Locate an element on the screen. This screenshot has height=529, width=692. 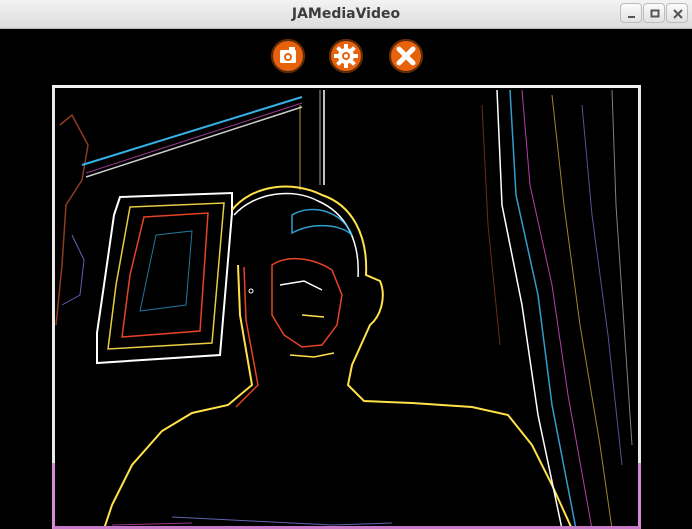
titlebar: JAMediaVideo is located at coordinates (346, 14).